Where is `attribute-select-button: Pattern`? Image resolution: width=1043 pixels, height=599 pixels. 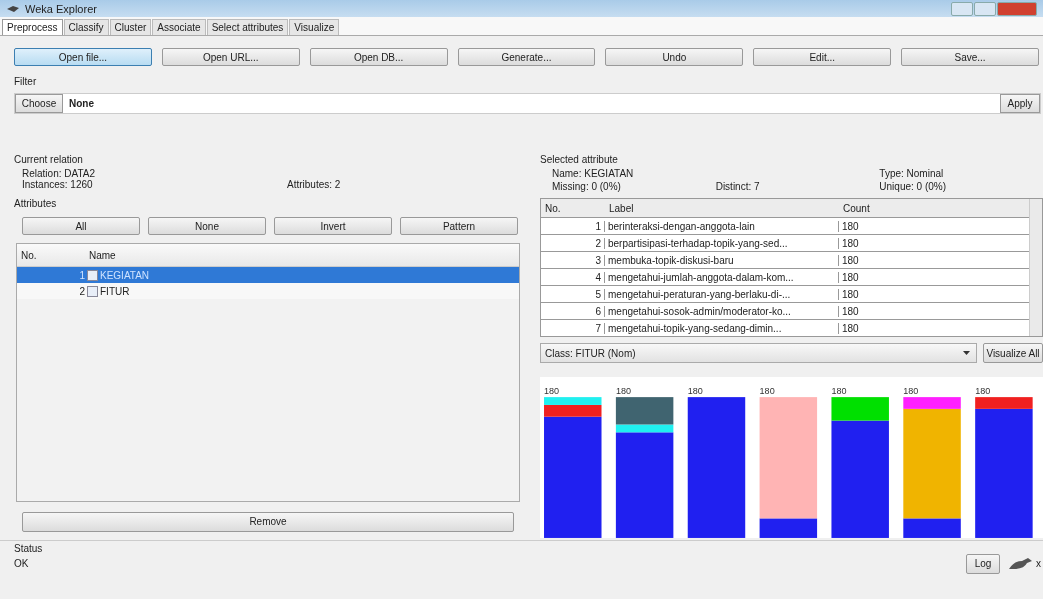 attribute-select-button: Pattern is located at coordinates (459, 226).